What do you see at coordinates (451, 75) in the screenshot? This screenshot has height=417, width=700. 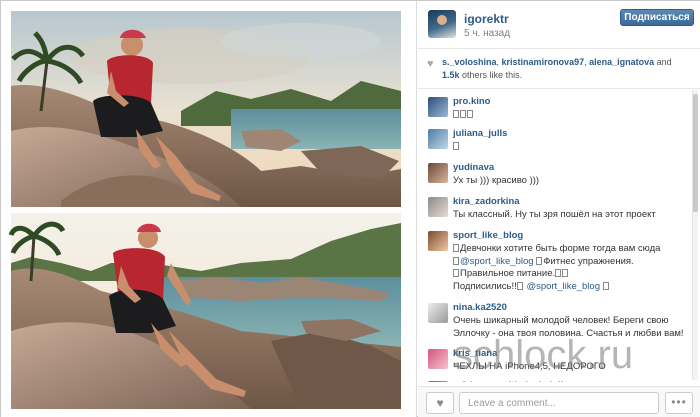 I see `likes-count-link: 1.5k` at bounding box center [451, 75].